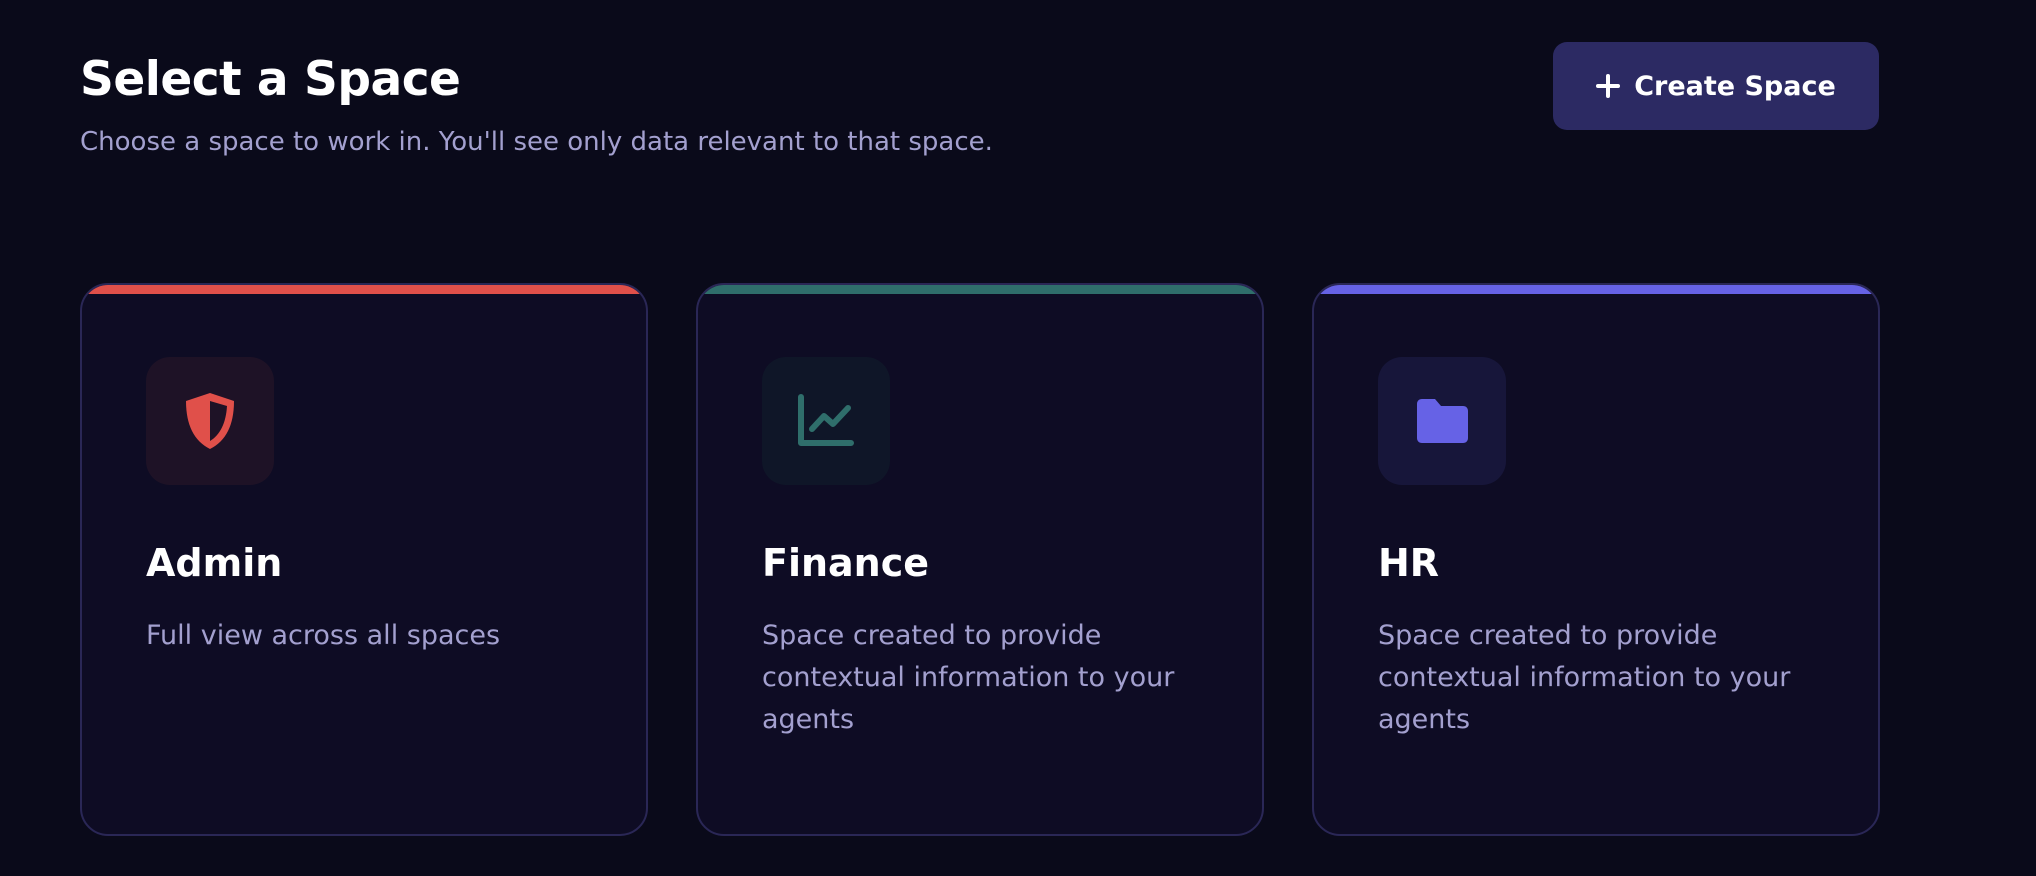 This screenshot has width=2036, height=876. Describe the element at coordinates (1735, 86) in the screenshot. I see `create-space-label: Create Space` at that location.